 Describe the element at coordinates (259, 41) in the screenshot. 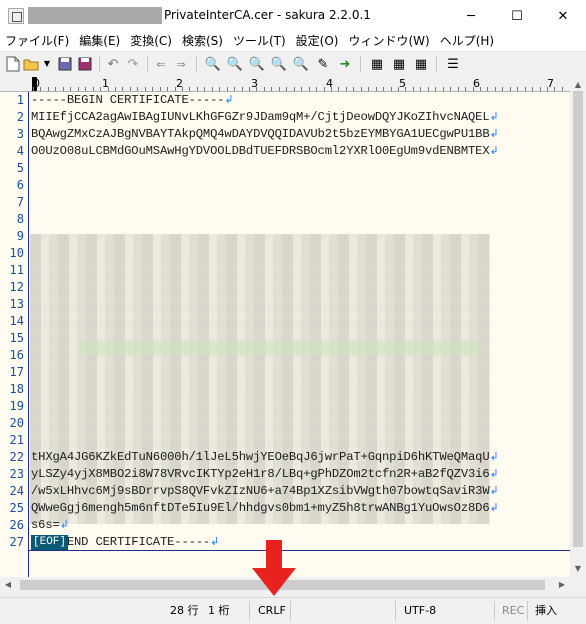

I see `menu-tools: ツール(T)` at that location.